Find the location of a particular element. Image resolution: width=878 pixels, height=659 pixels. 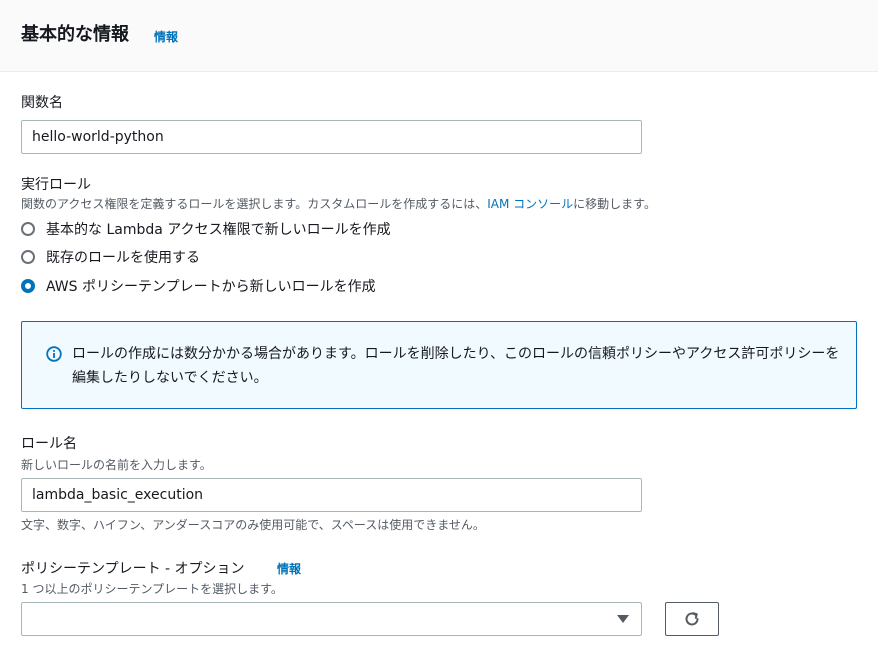

refresh-icon is located at coordinates (692, 619).